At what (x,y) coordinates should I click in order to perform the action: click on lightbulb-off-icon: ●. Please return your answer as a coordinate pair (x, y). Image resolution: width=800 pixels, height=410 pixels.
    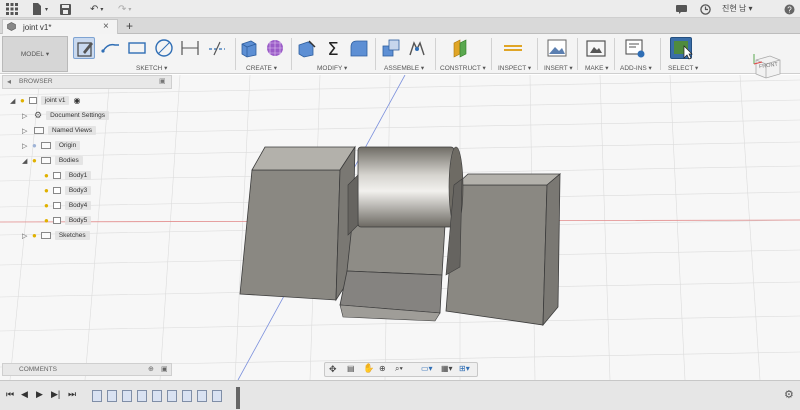
    Looking at the image, I should click on (34, 145).